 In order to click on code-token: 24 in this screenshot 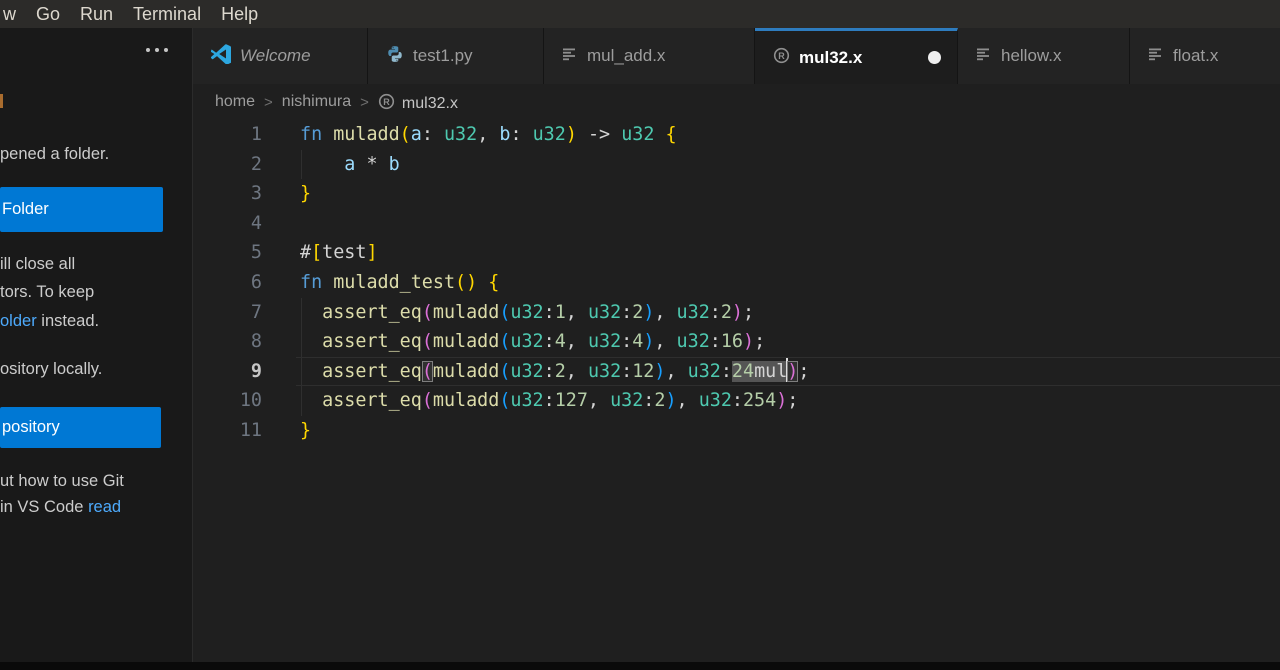, I will do `click(743, 371)`.